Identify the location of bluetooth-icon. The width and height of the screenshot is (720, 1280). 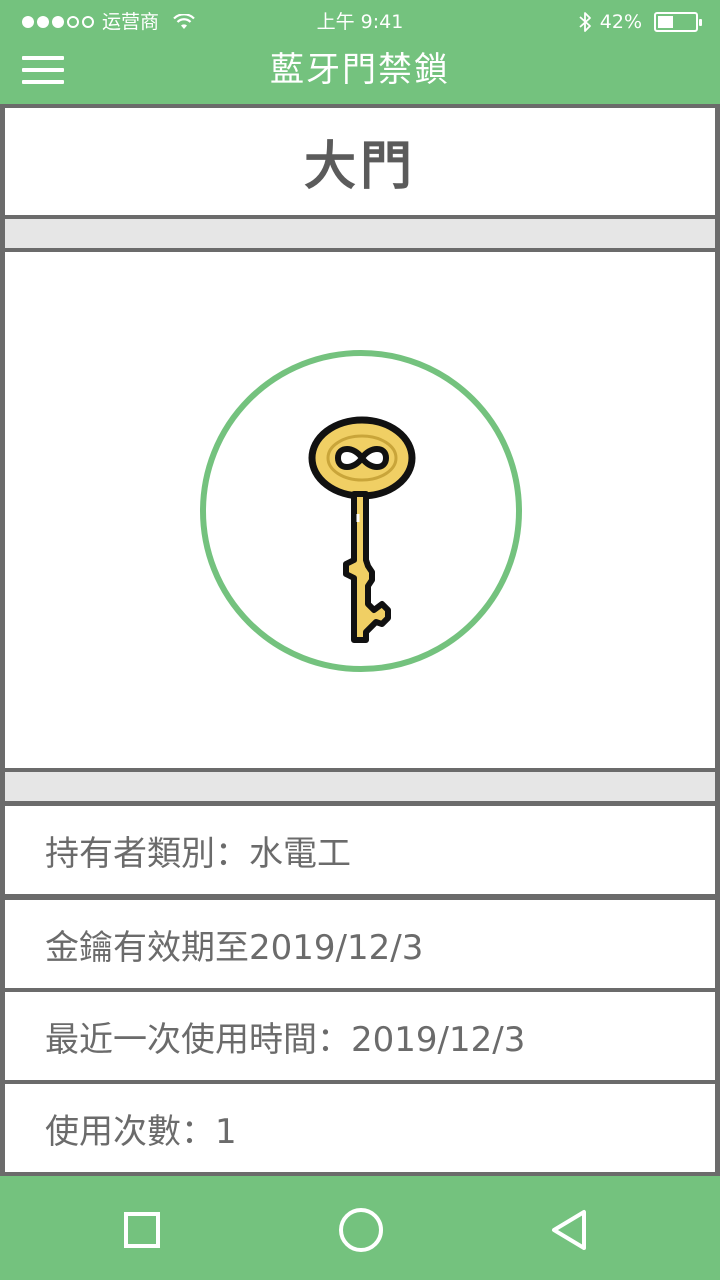
(585, 22).